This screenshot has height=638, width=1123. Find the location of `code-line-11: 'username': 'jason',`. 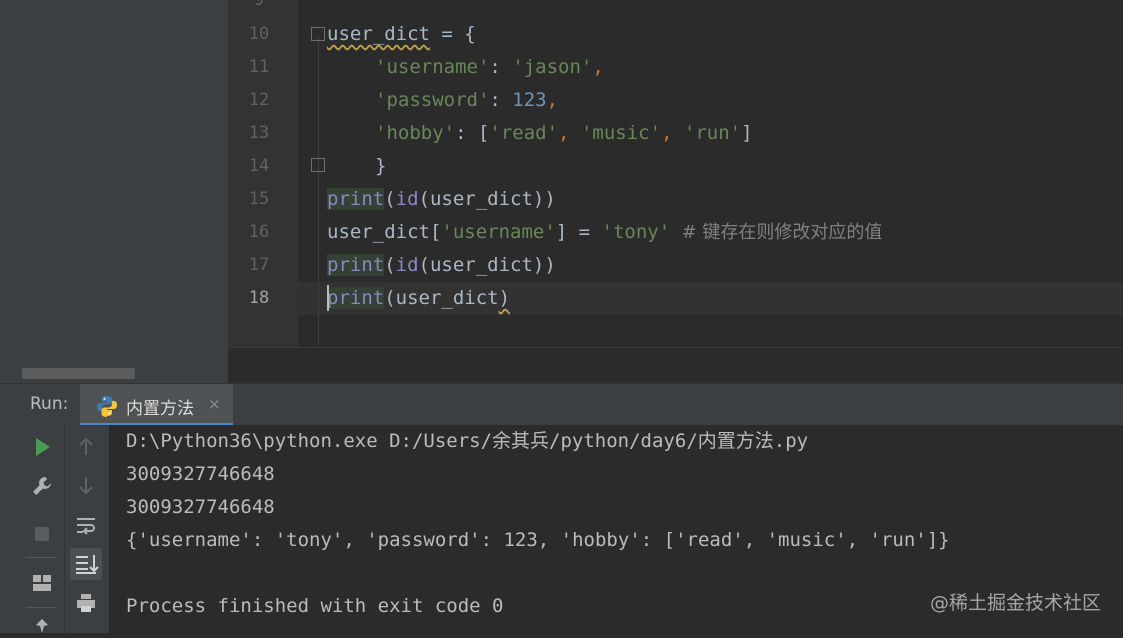

code-line-11: 'username': 'jason', is located at coordinates (489, 67).